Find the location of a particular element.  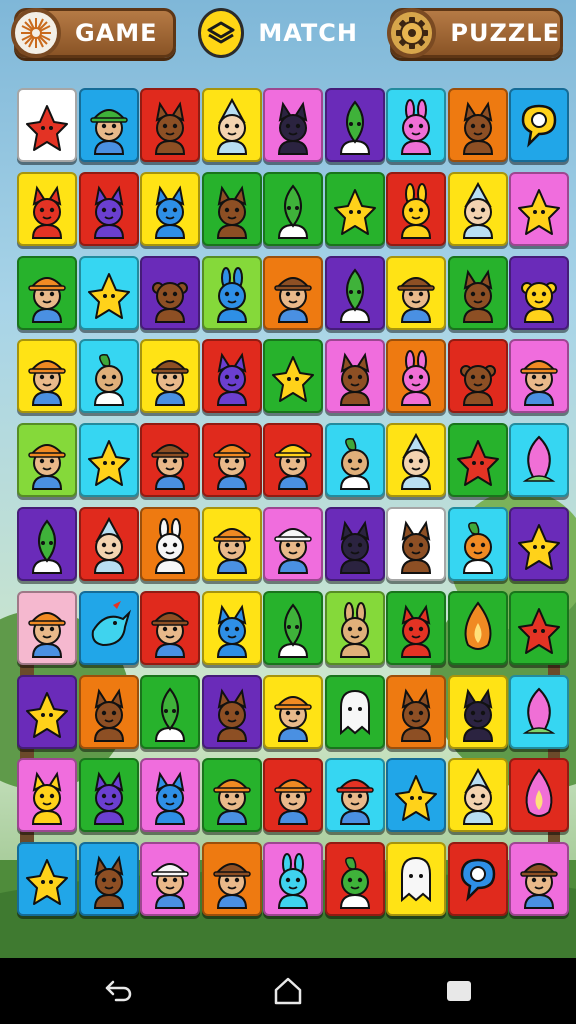

back-button is located at coordinates (119, 991).